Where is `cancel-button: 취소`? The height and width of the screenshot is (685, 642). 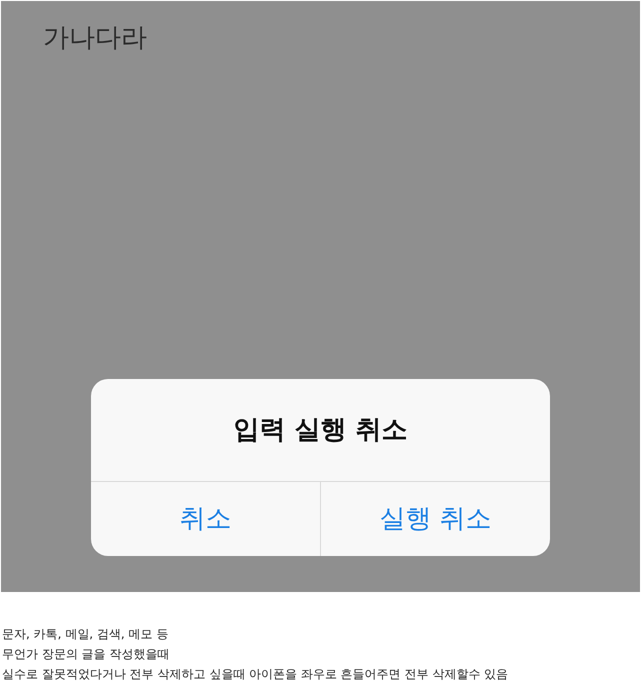
cancel-button: 취소 is located at coordinates (205, 519).